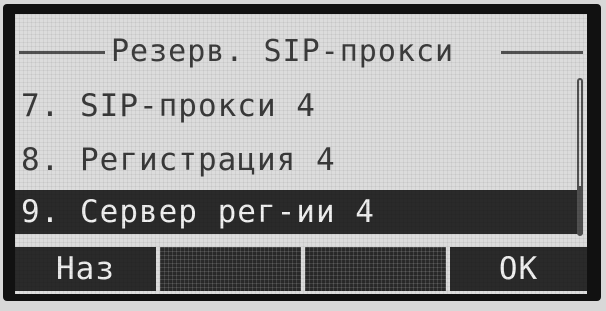 The height and width of the screenshot is (311, 606). I want to click on menu-item-sip-proxy-4: 7. SIP-прокси 4, so click(297, 106).